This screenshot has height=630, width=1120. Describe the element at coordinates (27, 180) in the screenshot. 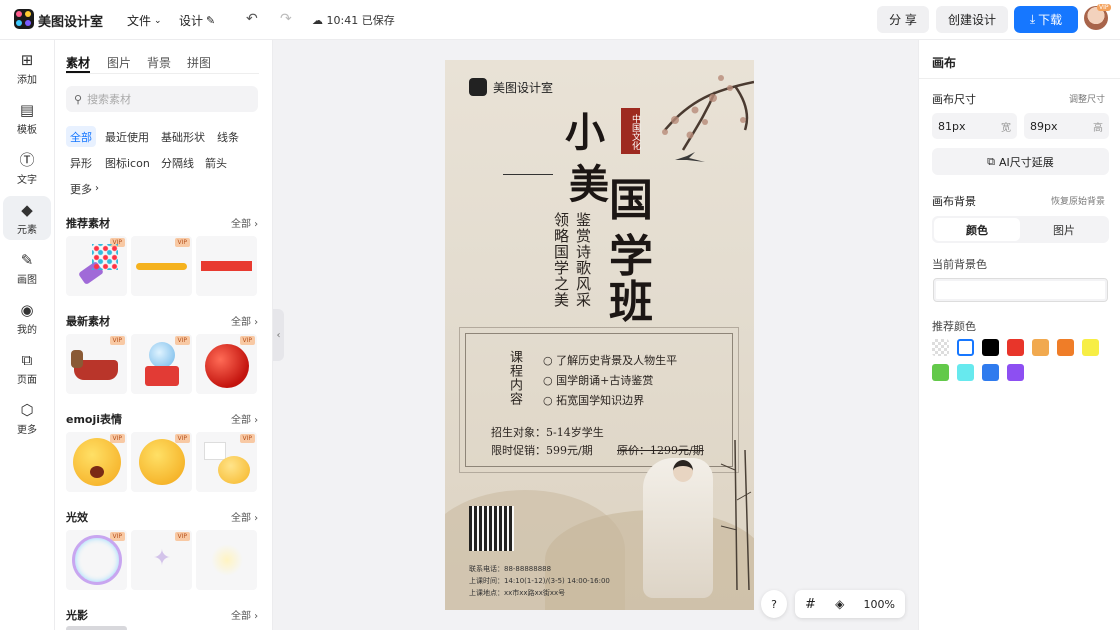

I see `rail-label: 文字` at that location.